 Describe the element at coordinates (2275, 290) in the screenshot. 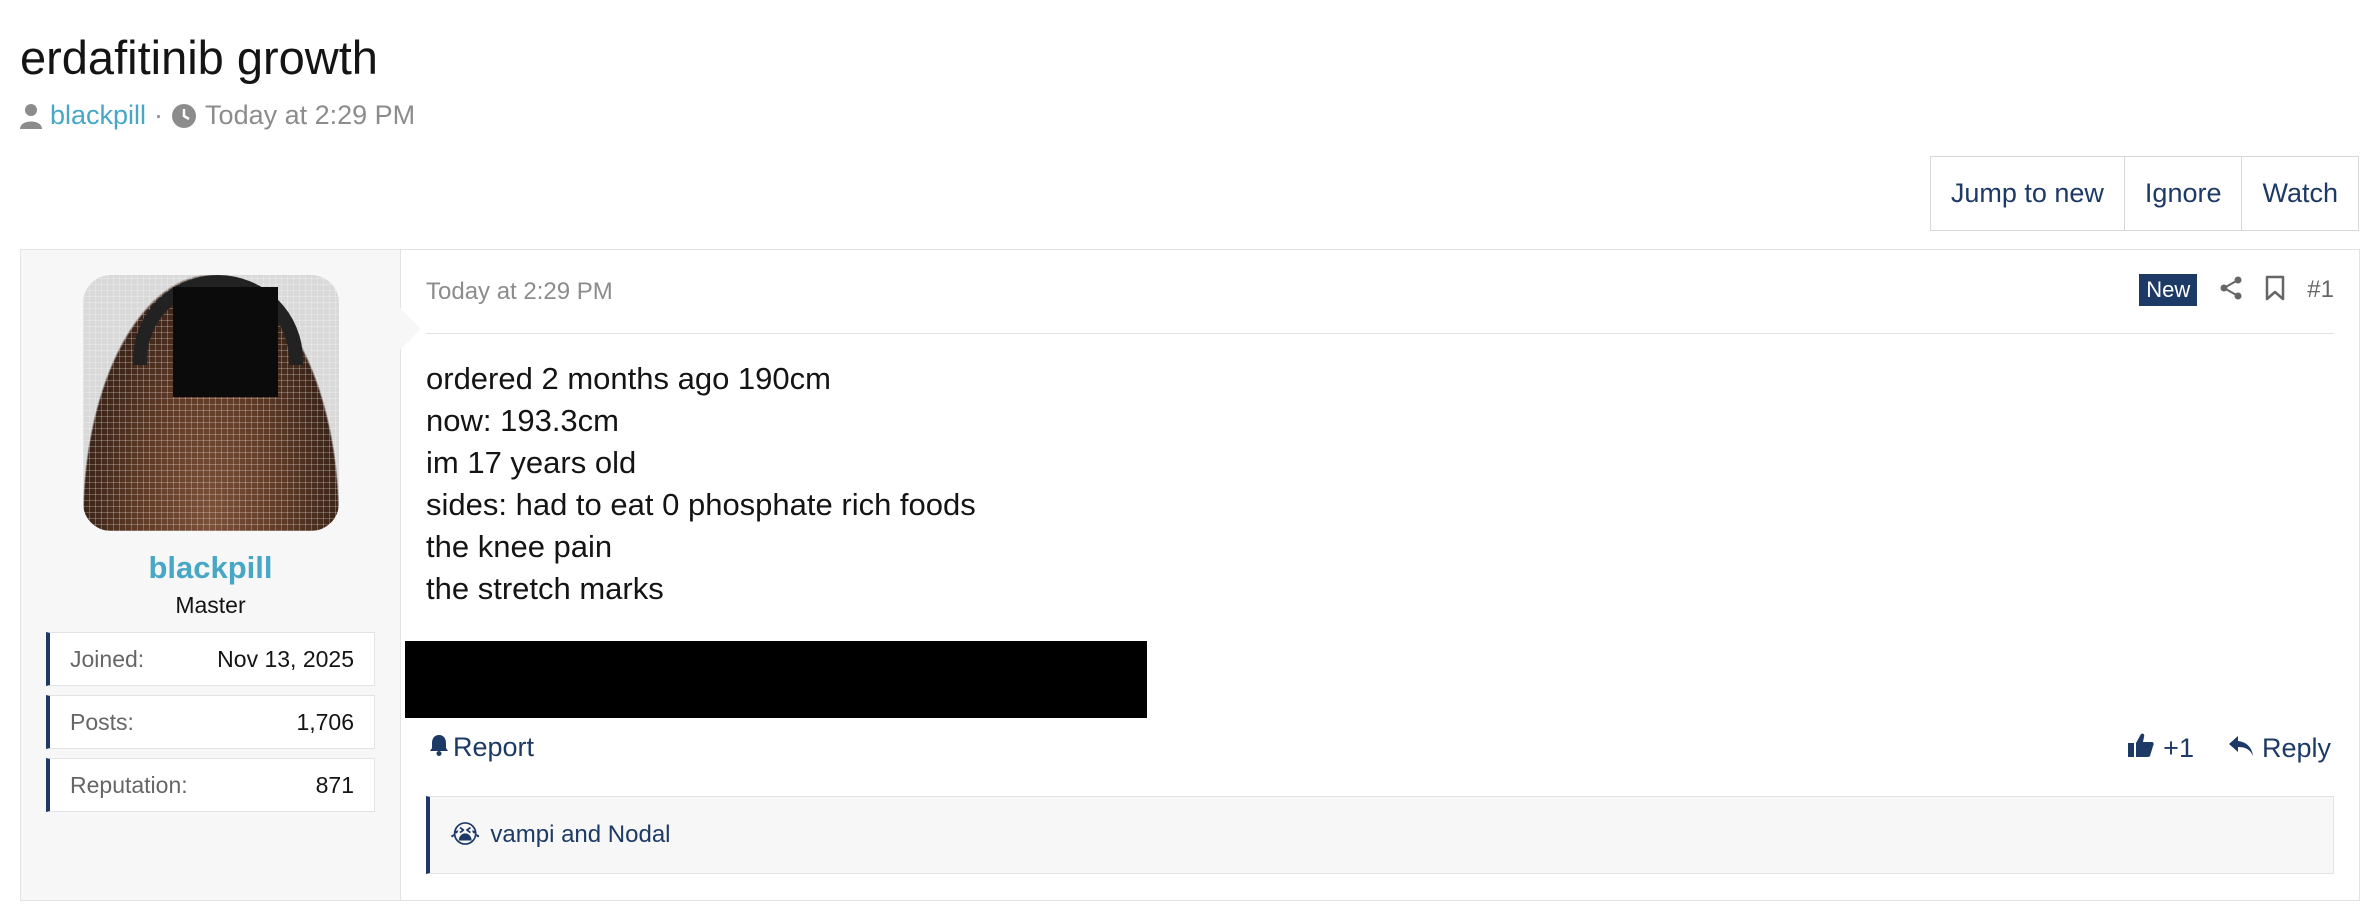

I see `bookmark-icon` at that location.